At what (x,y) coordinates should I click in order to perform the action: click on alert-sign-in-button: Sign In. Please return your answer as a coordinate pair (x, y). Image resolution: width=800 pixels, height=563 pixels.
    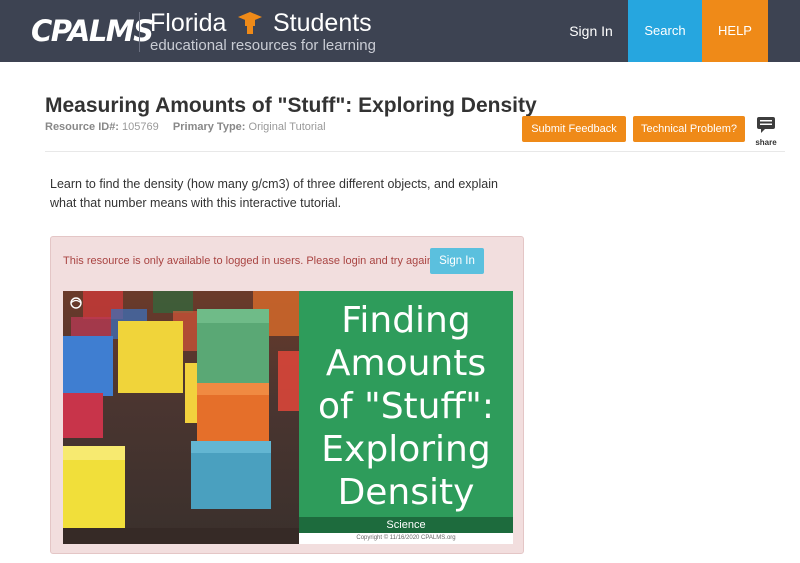
    Looking at the image, I should click on (457, 261).